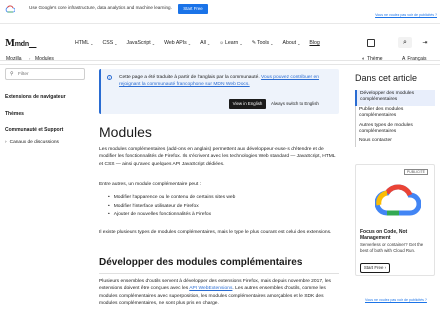  Describe the element at coordinates (395, 142) in the screenshot. I see `toc-item-contact: Nous contacter` at that location.